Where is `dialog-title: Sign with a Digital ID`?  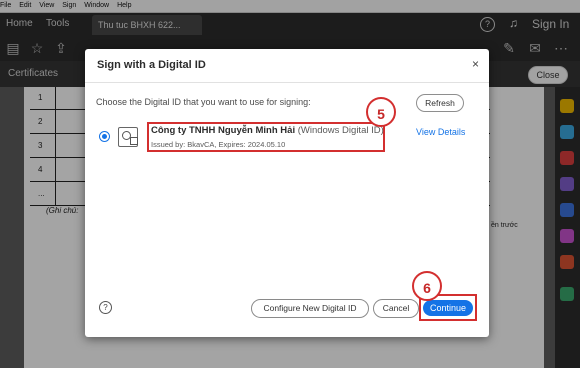 dialog-title: Sign with a Digital ID is located at coordinates (151, 65).